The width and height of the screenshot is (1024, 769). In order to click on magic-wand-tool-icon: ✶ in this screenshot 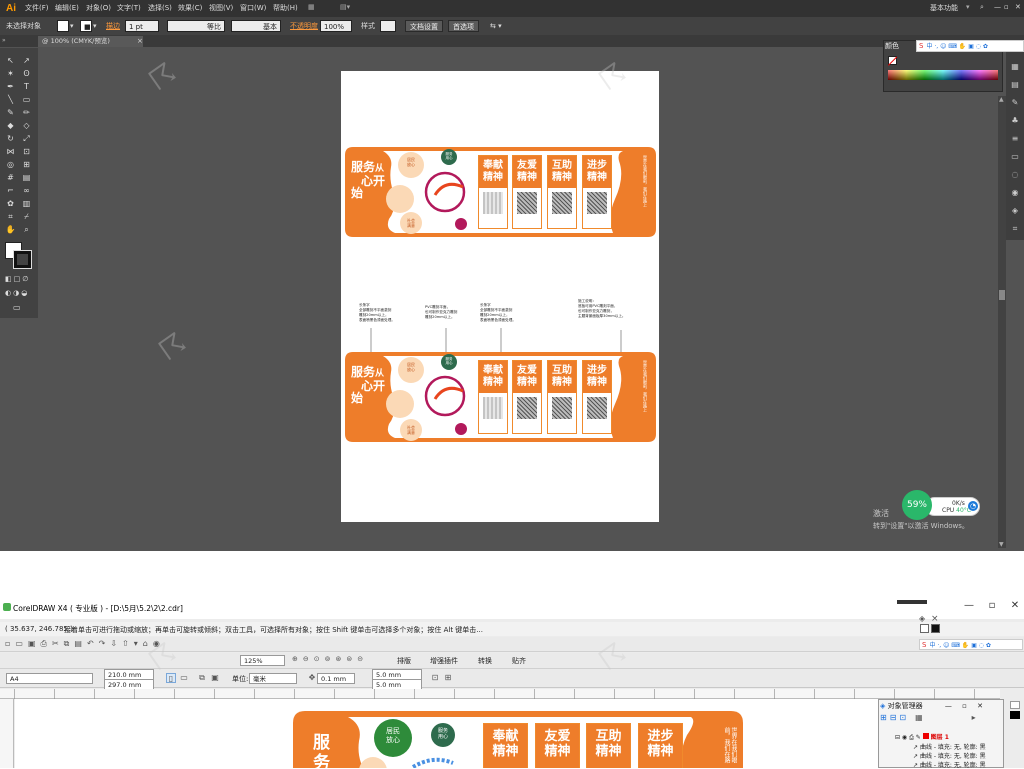, I will do `click(10, 73)`.